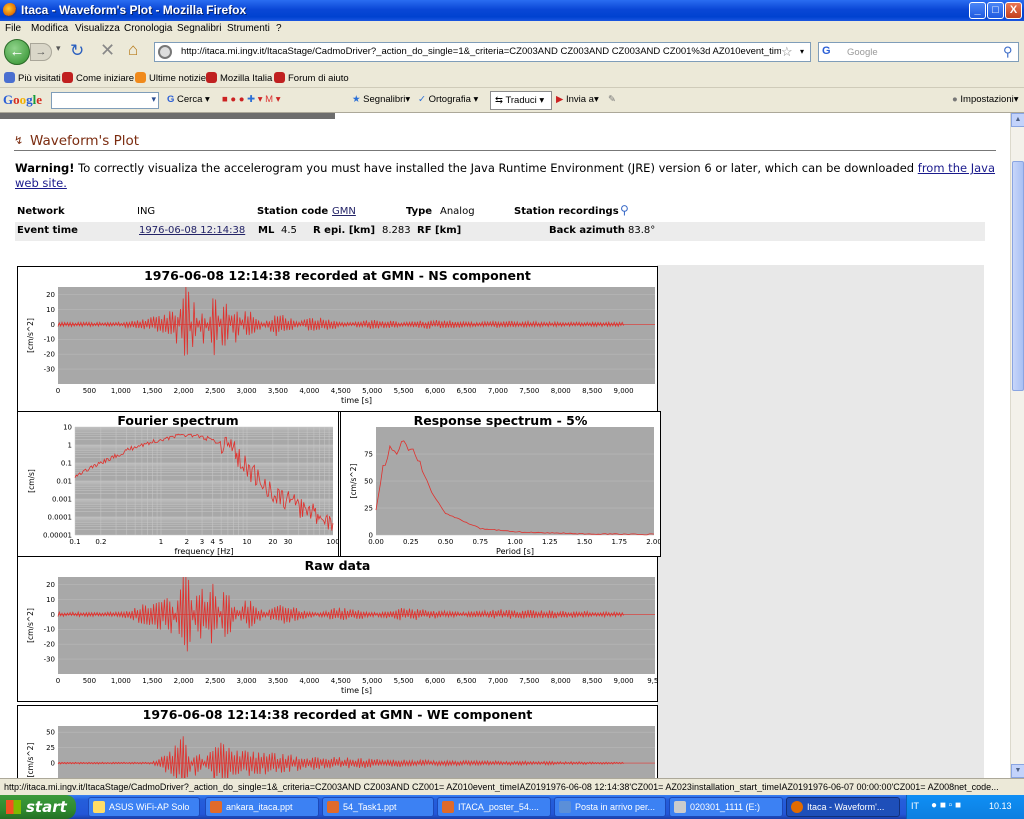 The height and width of the screenshot is (819, 1024). What do you see at coordinates (251, 99) in the screenshot?
I see `toolbar-icons: ■ ● ● ✚ ▾ M ▾` at bounding box center [251, 99].